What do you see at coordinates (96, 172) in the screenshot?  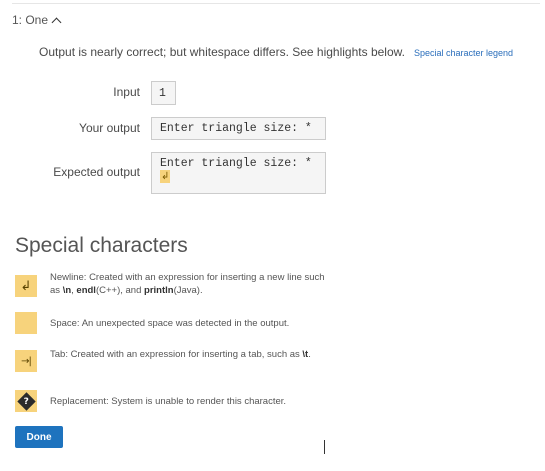 I see `expected-output-label: Expected output` at bounding box center [96, 172].